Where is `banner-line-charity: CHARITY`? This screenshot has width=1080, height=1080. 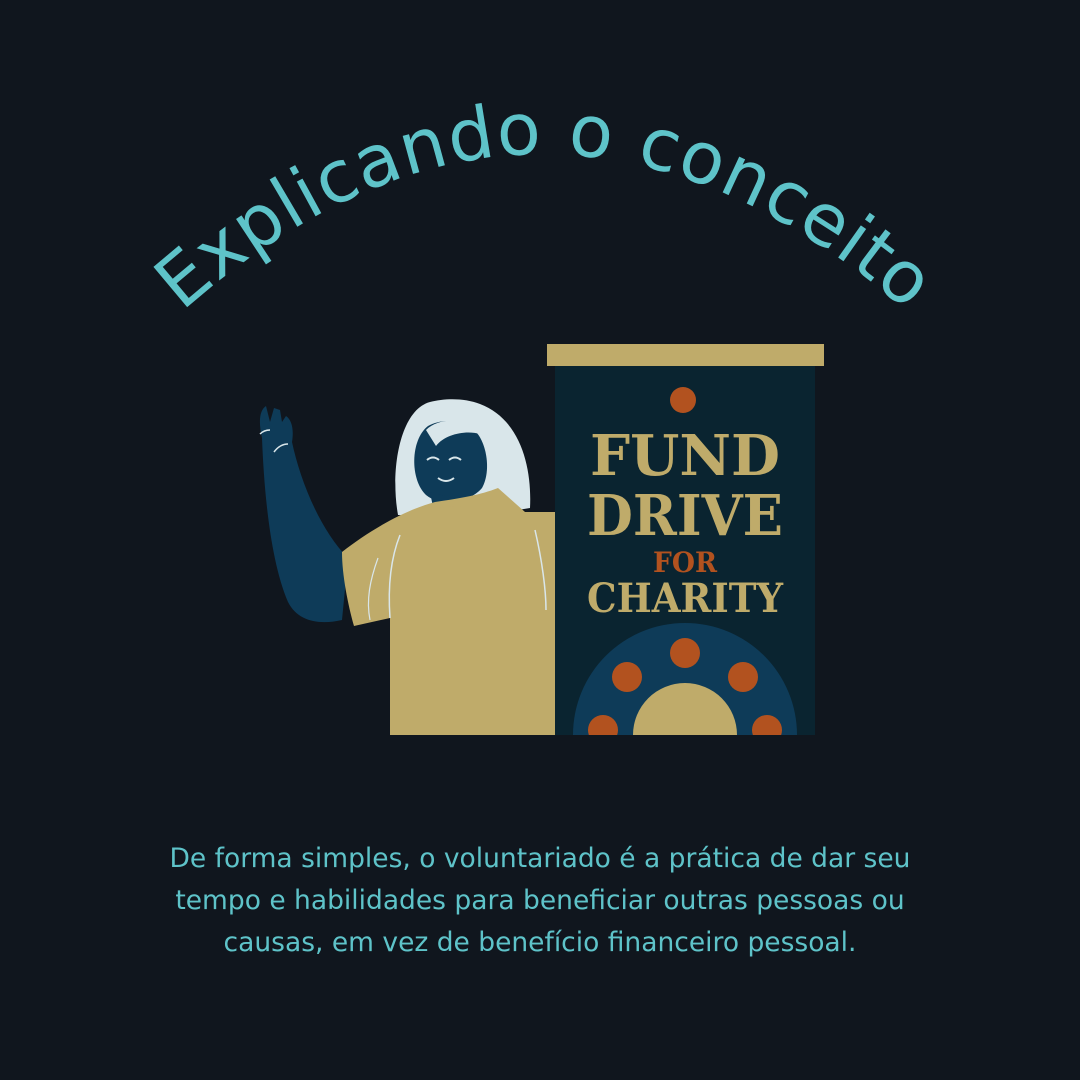
banner-line-charity: CHARITY is located at coordinates (685, 598).